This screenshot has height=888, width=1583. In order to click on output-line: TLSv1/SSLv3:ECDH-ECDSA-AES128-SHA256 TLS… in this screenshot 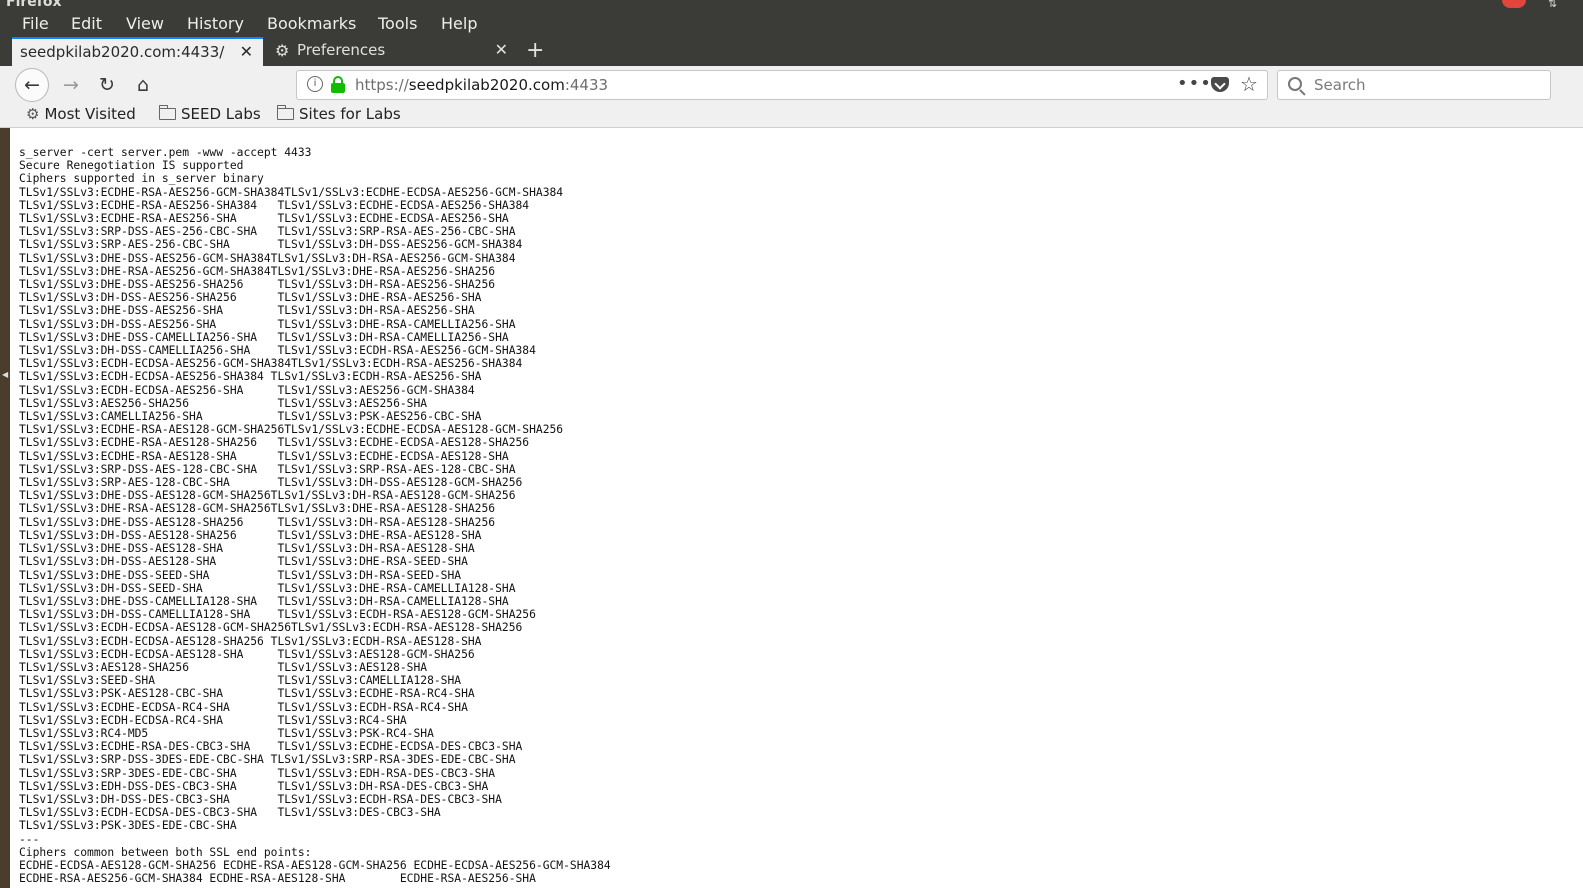, I will do `click(250, 641)`.